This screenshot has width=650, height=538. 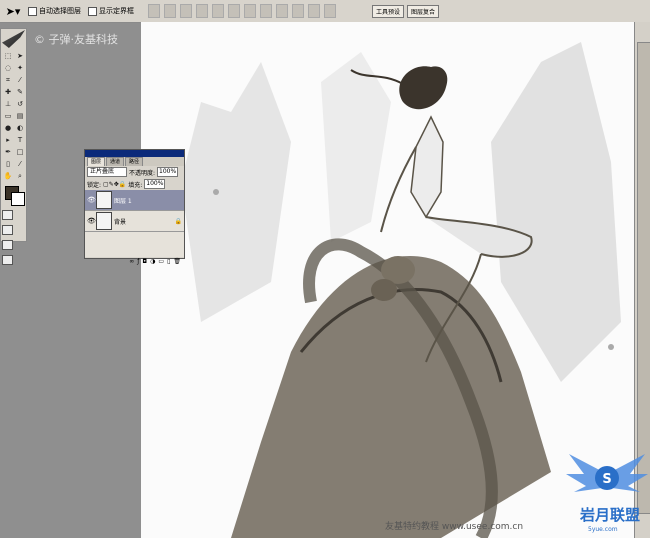 What do you see at coordinates (266, 11) in the screenshot?
I see `distribute-middle-icon` at bounding box center [266, 11].